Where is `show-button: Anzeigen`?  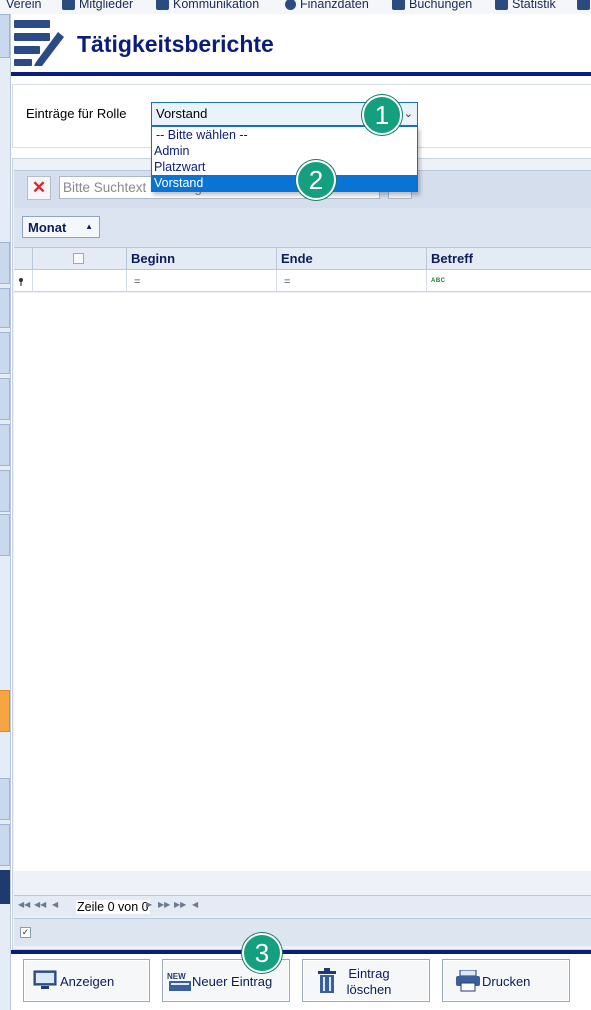 show-button: Anzeigen is located at coordinates (86, 980).